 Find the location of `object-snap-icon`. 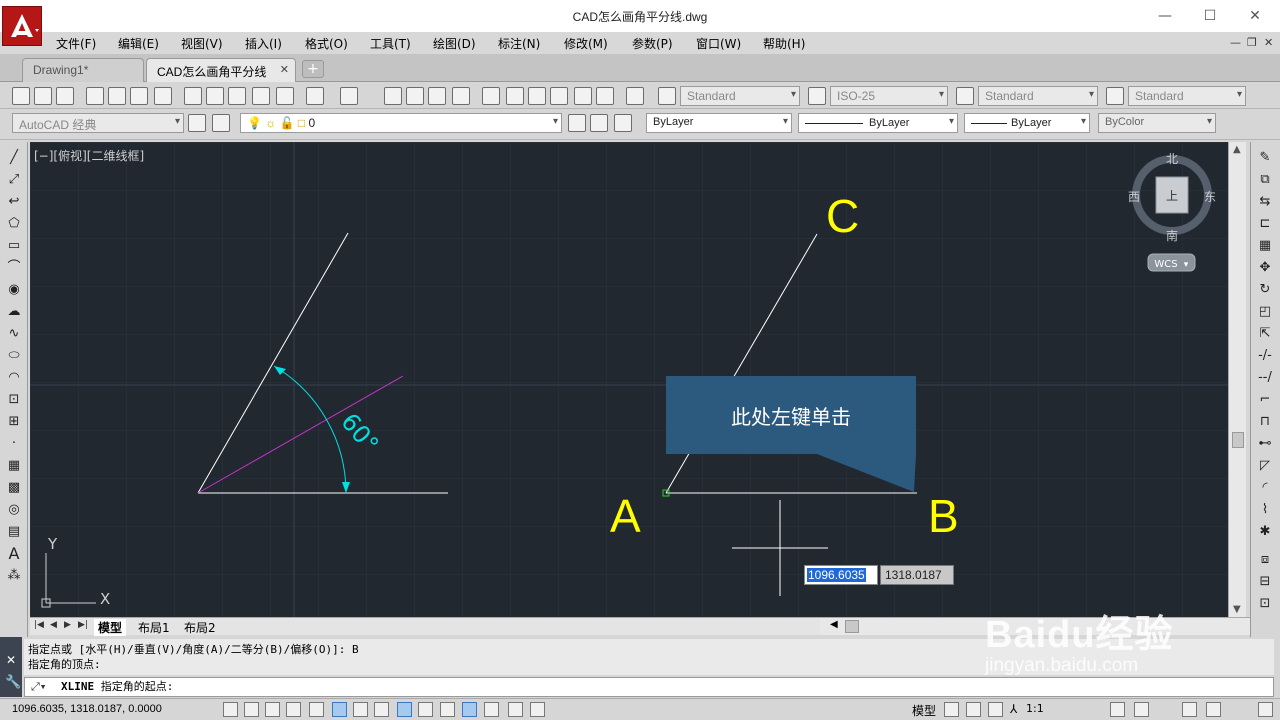

object-snap-icon is located at coordinates (339, 709).